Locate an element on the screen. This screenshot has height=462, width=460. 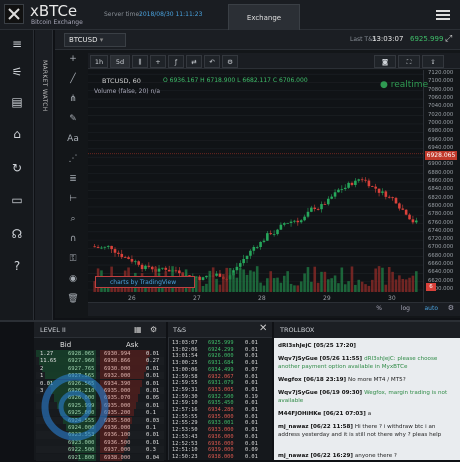
trend-line-icon: ╱ is located at coordinates (73, 81).